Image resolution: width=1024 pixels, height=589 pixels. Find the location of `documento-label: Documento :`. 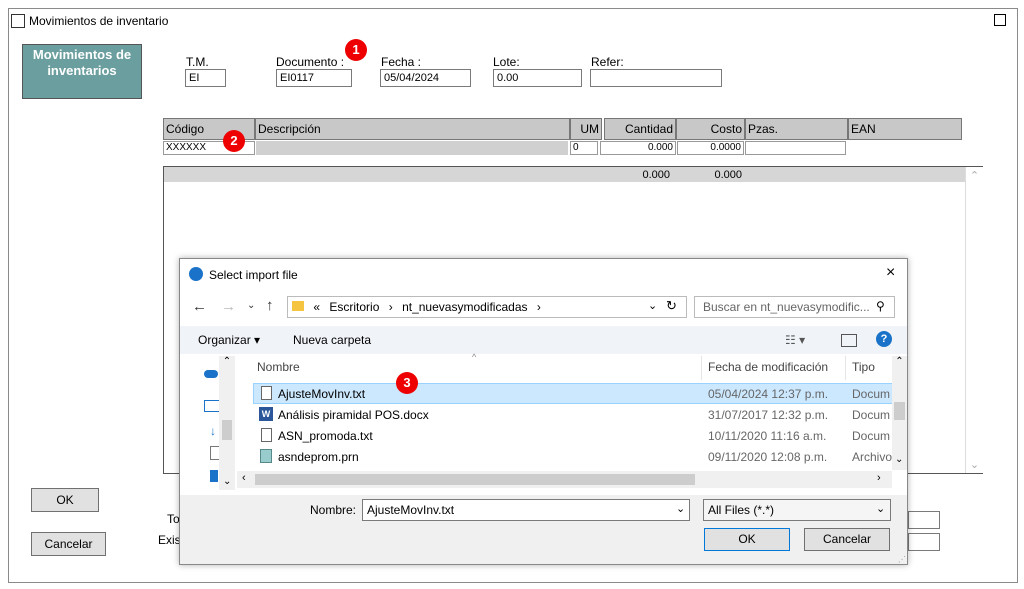

documento-label: Documento : is located at coordinates (310, 62).